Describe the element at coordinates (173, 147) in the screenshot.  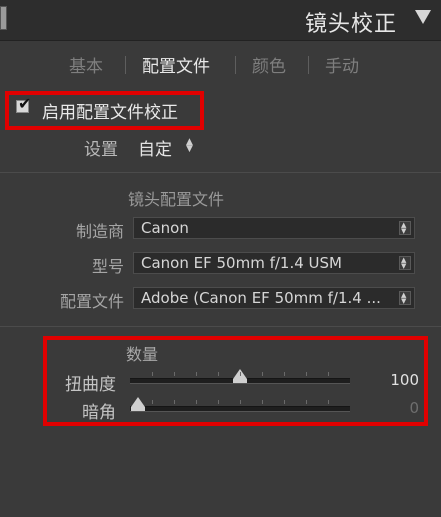
I see `setup-select: 自定 ▲ ▼` at that location.